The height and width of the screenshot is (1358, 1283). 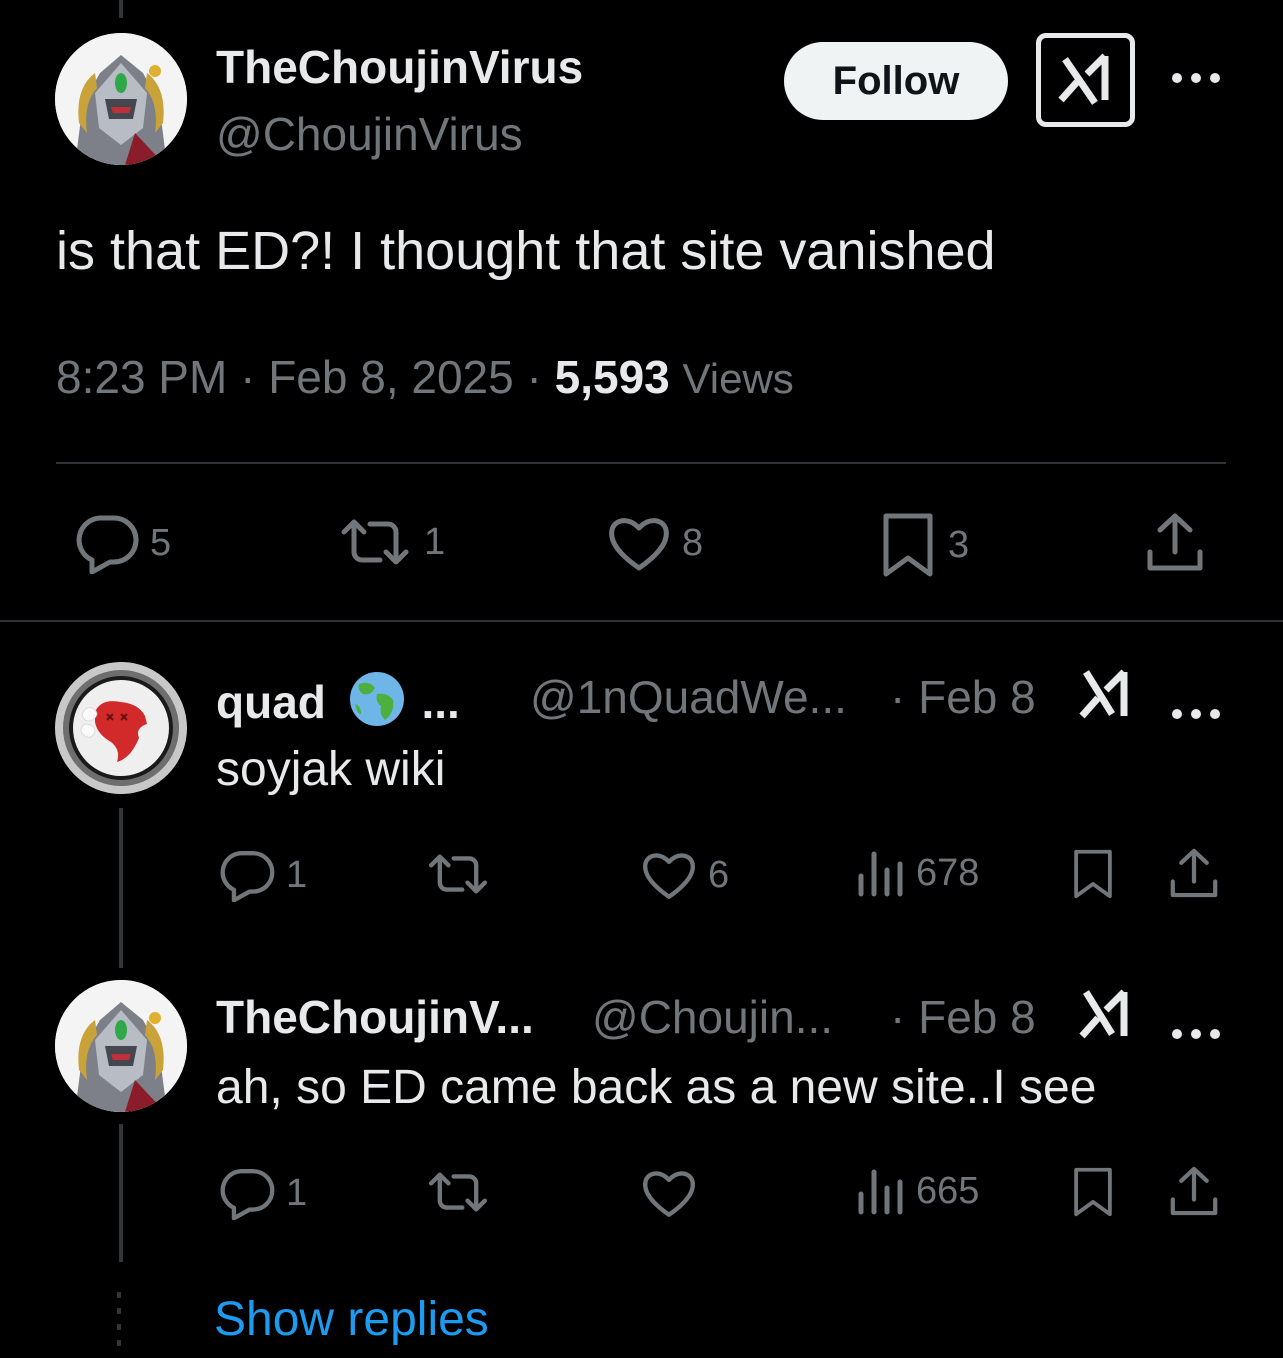 What do you see at coordinates (963, 697) in the screenshot?
I see `reply1-date: · Feb 8` at bounding box center [963, 697].